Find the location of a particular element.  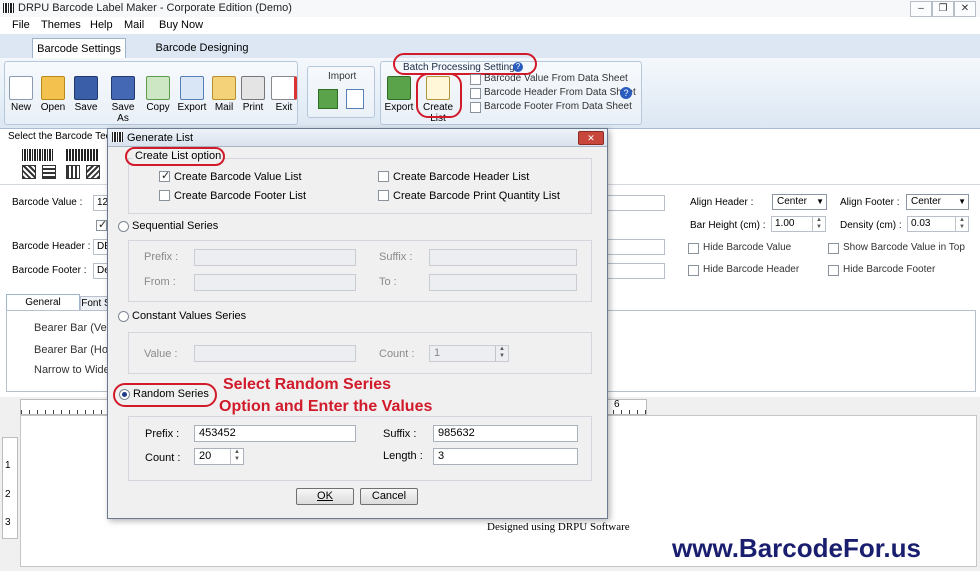

maxicode-barcode-icon is located at coordinates (93, 172).